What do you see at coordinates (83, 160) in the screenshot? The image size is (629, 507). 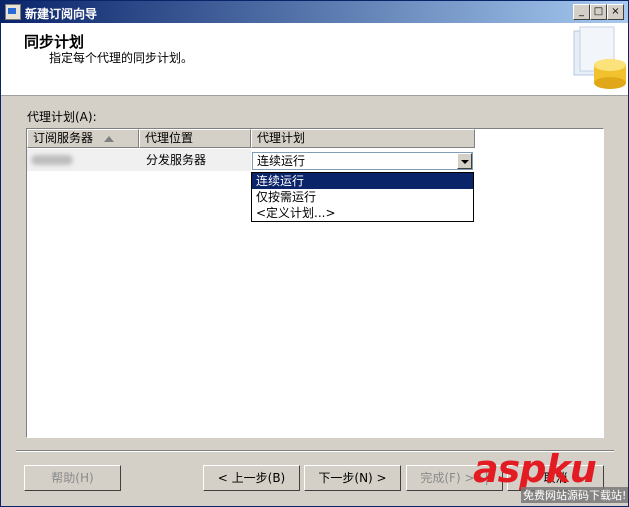 I see `subscriber-cell` at bounding box center [83, 160].